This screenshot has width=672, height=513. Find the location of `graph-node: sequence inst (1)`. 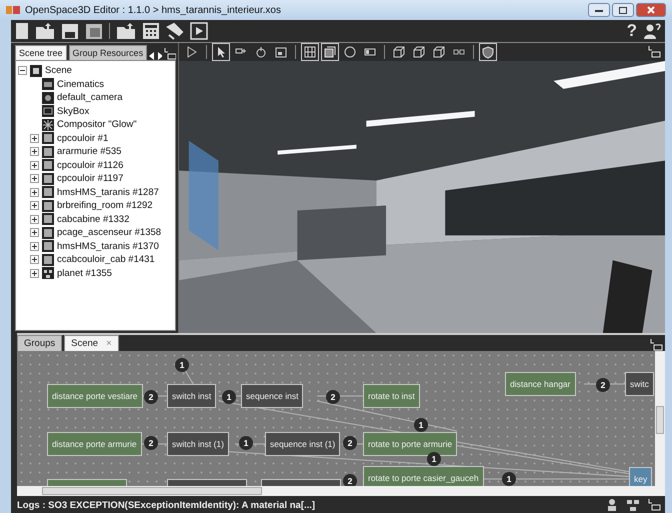

graph-node: sequence inst (1) is located at coordinates (302, 444).